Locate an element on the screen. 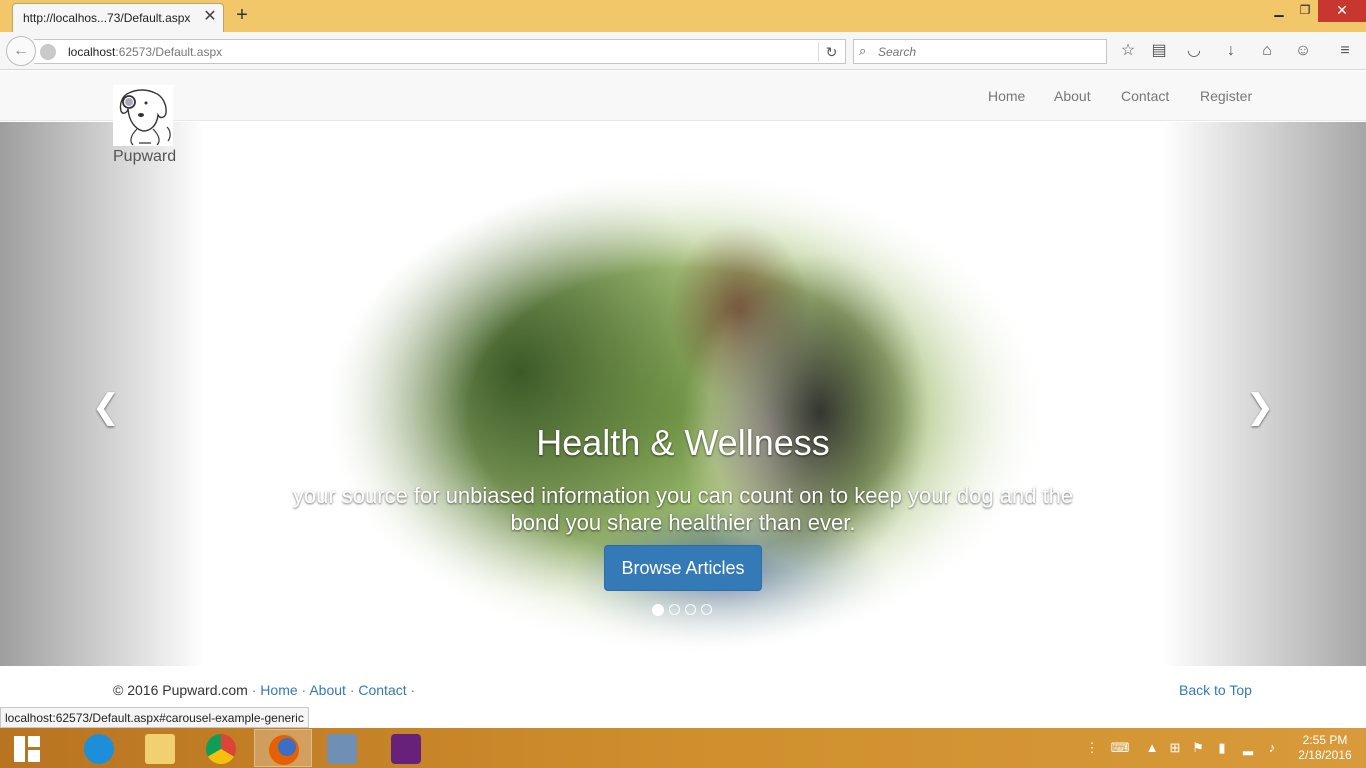 The image size is (1366, 768). footer-link-home: Home is located at coordinates (278, 690).